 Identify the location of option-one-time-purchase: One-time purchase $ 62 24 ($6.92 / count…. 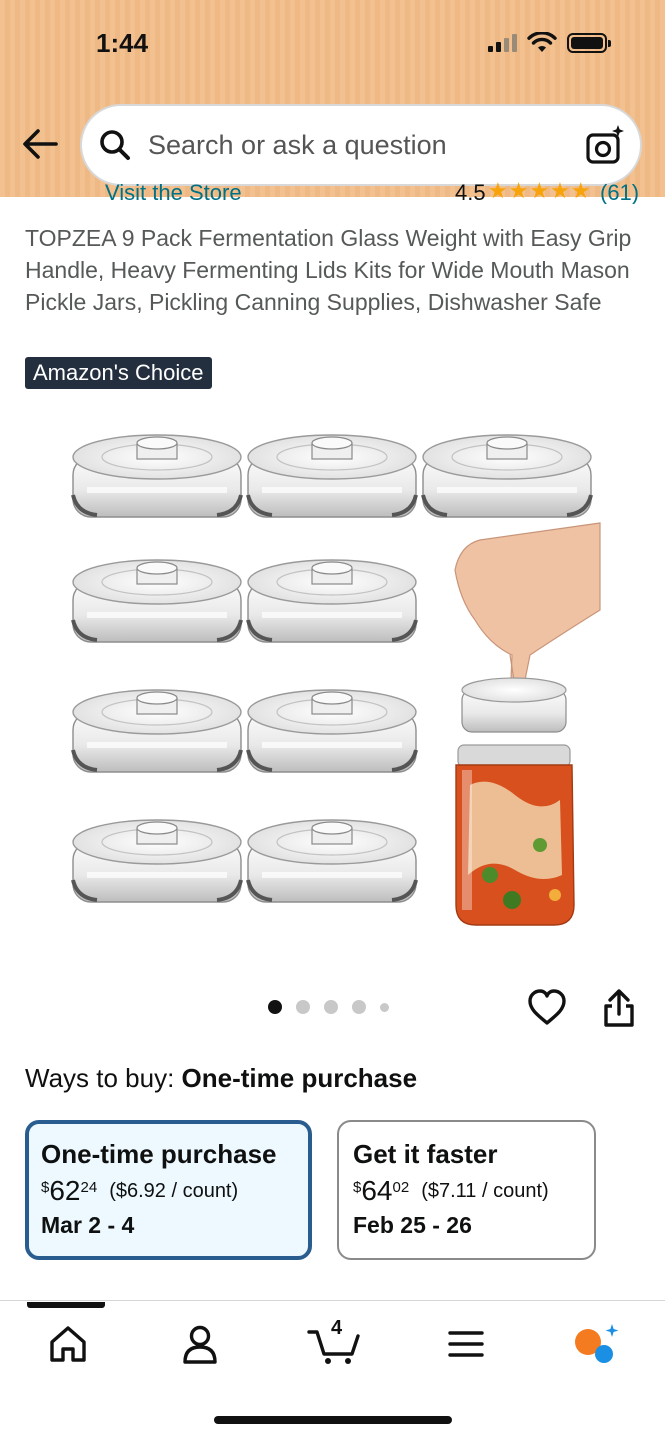
(168, 1190).